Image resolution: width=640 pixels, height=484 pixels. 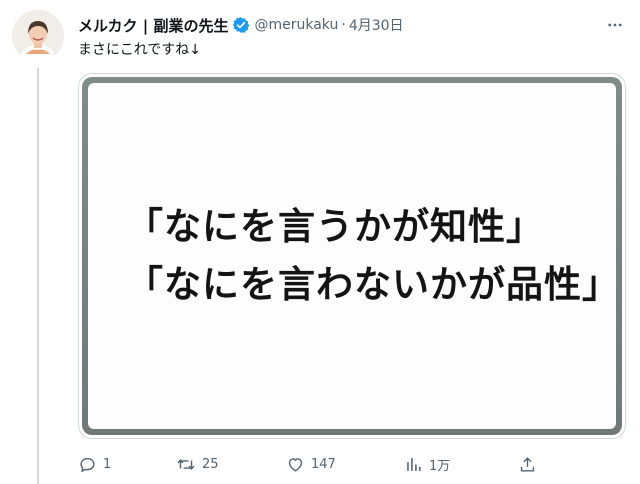 I want to click on avatar, so click(x=38, y=36).